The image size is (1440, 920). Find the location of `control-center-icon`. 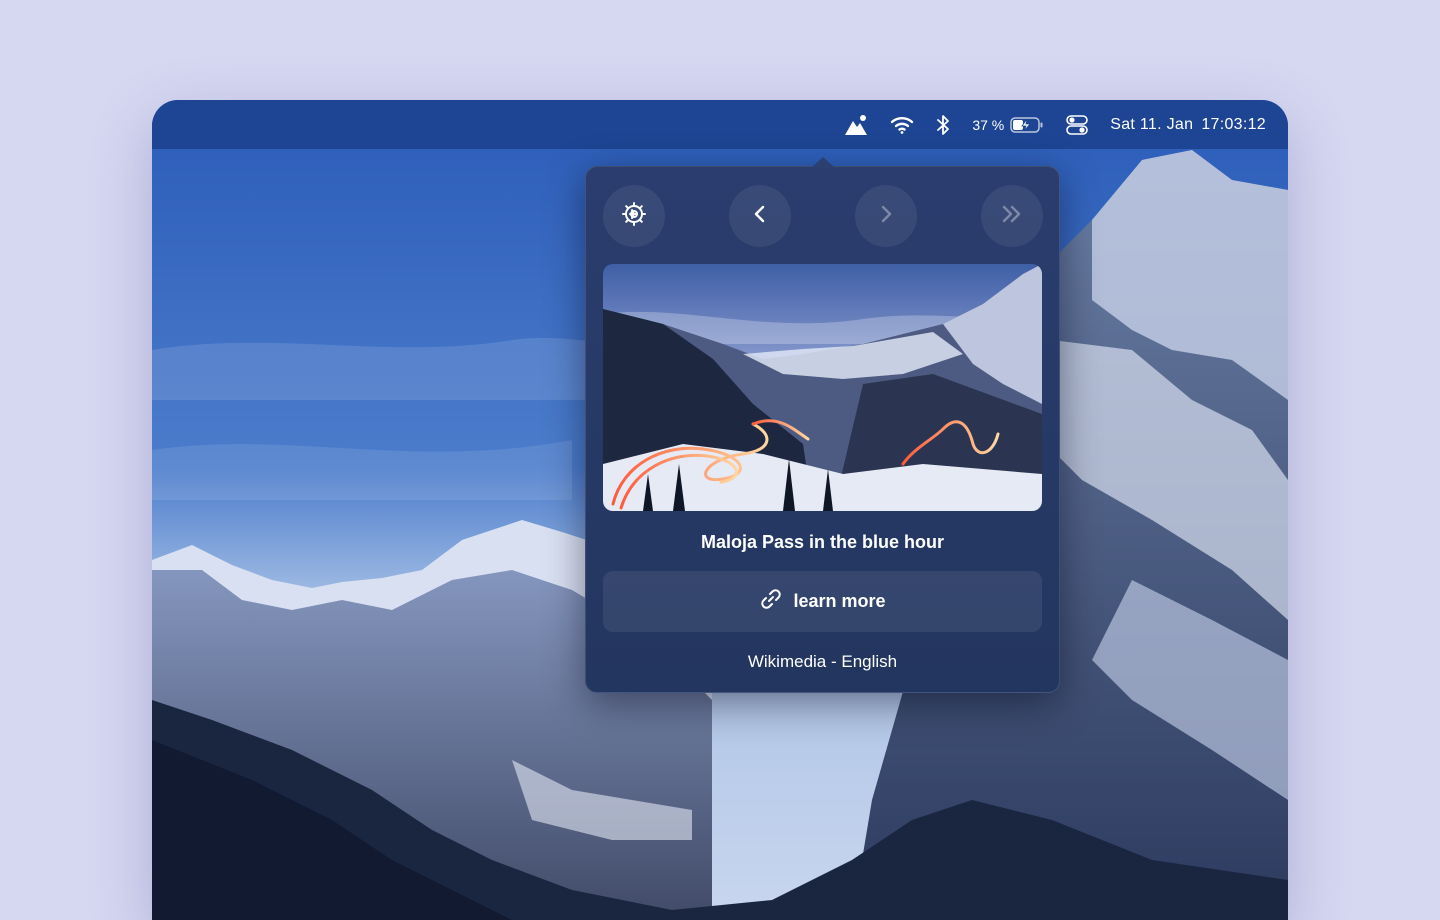

control-center-icon is located at coordinates (1077, 124).